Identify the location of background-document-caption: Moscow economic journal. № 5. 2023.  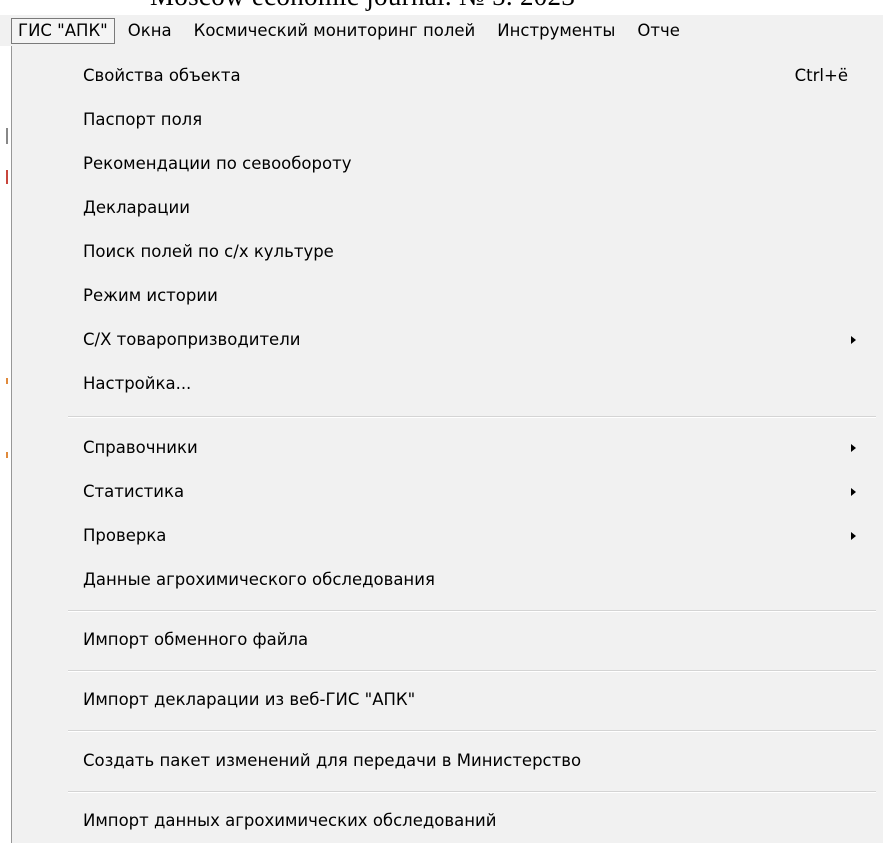
(362, 6).